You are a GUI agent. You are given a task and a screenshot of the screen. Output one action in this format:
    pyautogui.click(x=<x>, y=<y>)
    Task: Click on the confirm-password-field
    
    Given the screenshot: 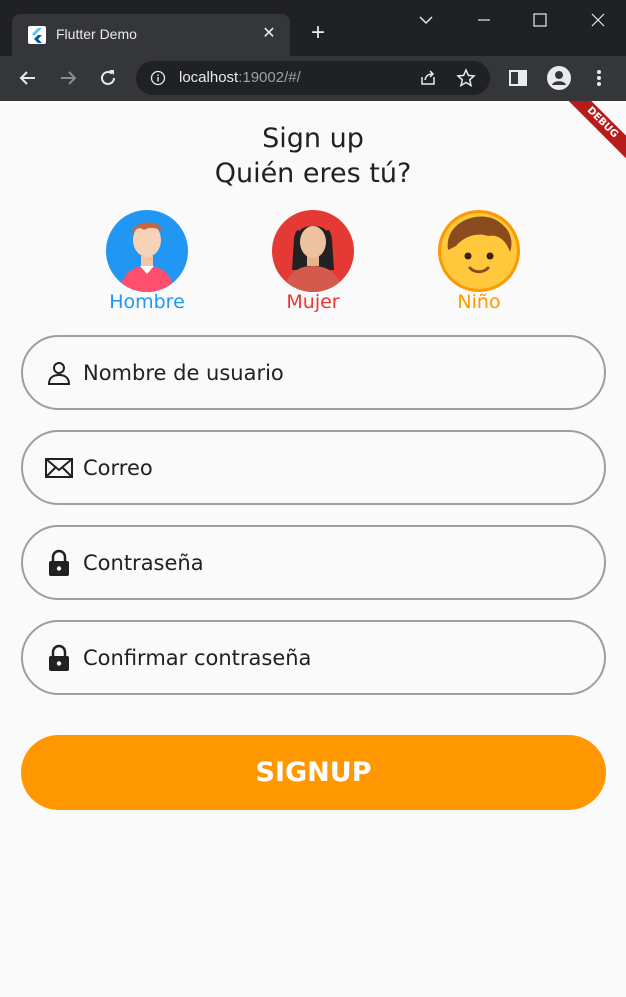 What is the action you would take?
    pyautogui.click(x=313, y=657)
    